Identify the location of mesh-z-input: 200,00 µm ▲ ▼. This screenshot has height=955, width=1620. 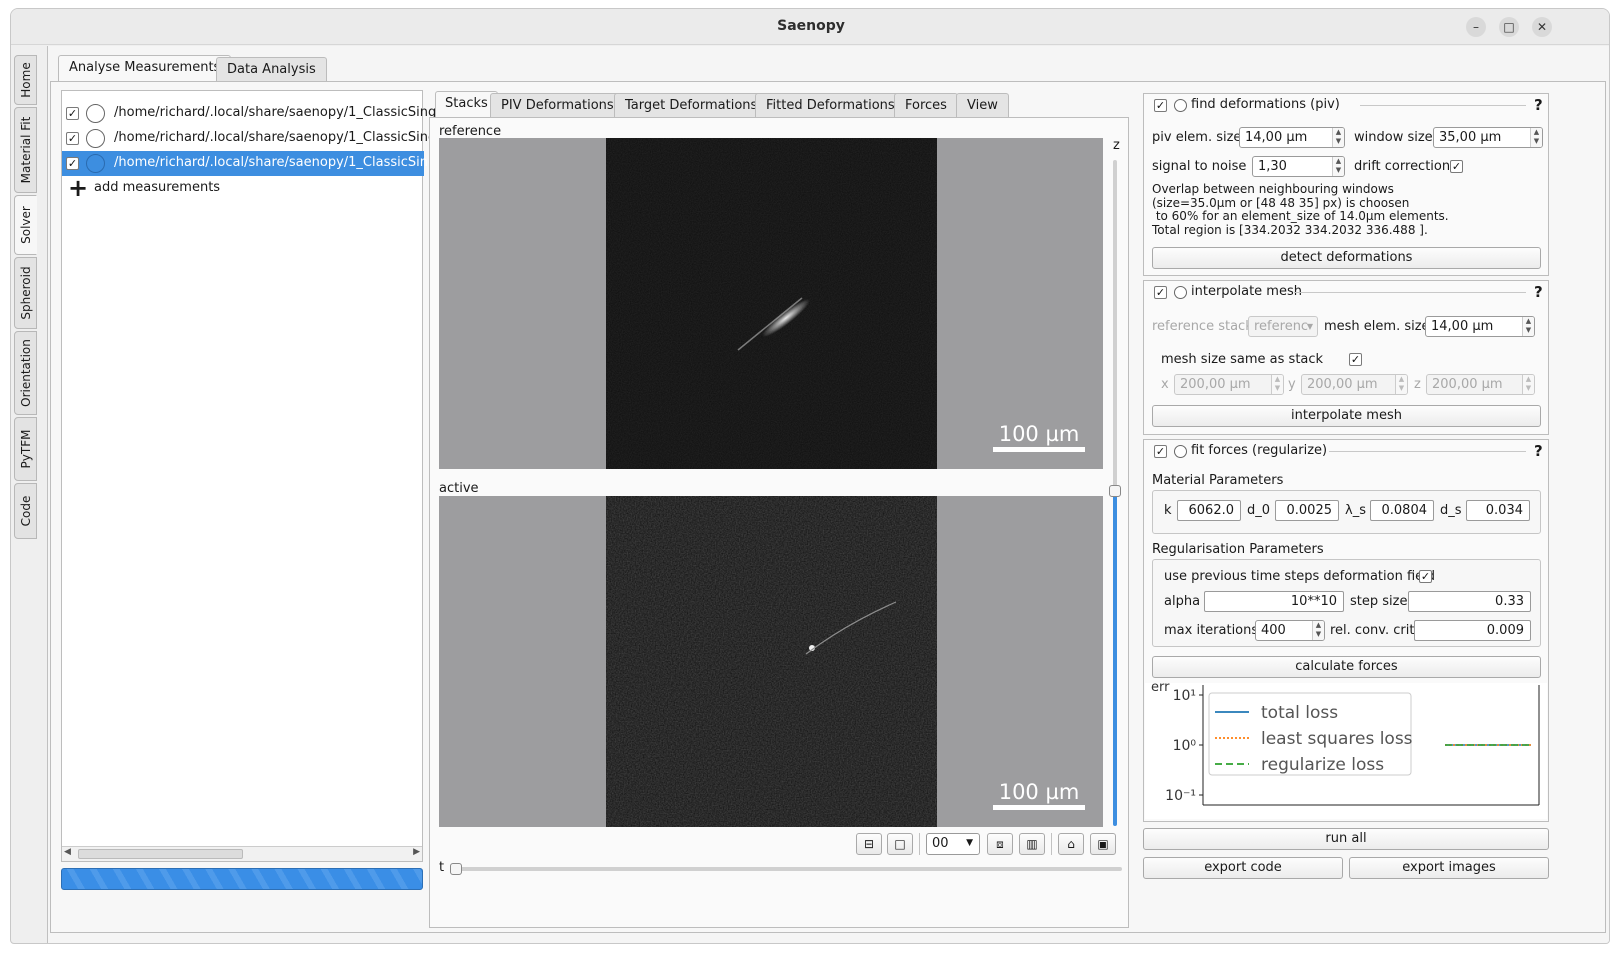
(1480, 384).